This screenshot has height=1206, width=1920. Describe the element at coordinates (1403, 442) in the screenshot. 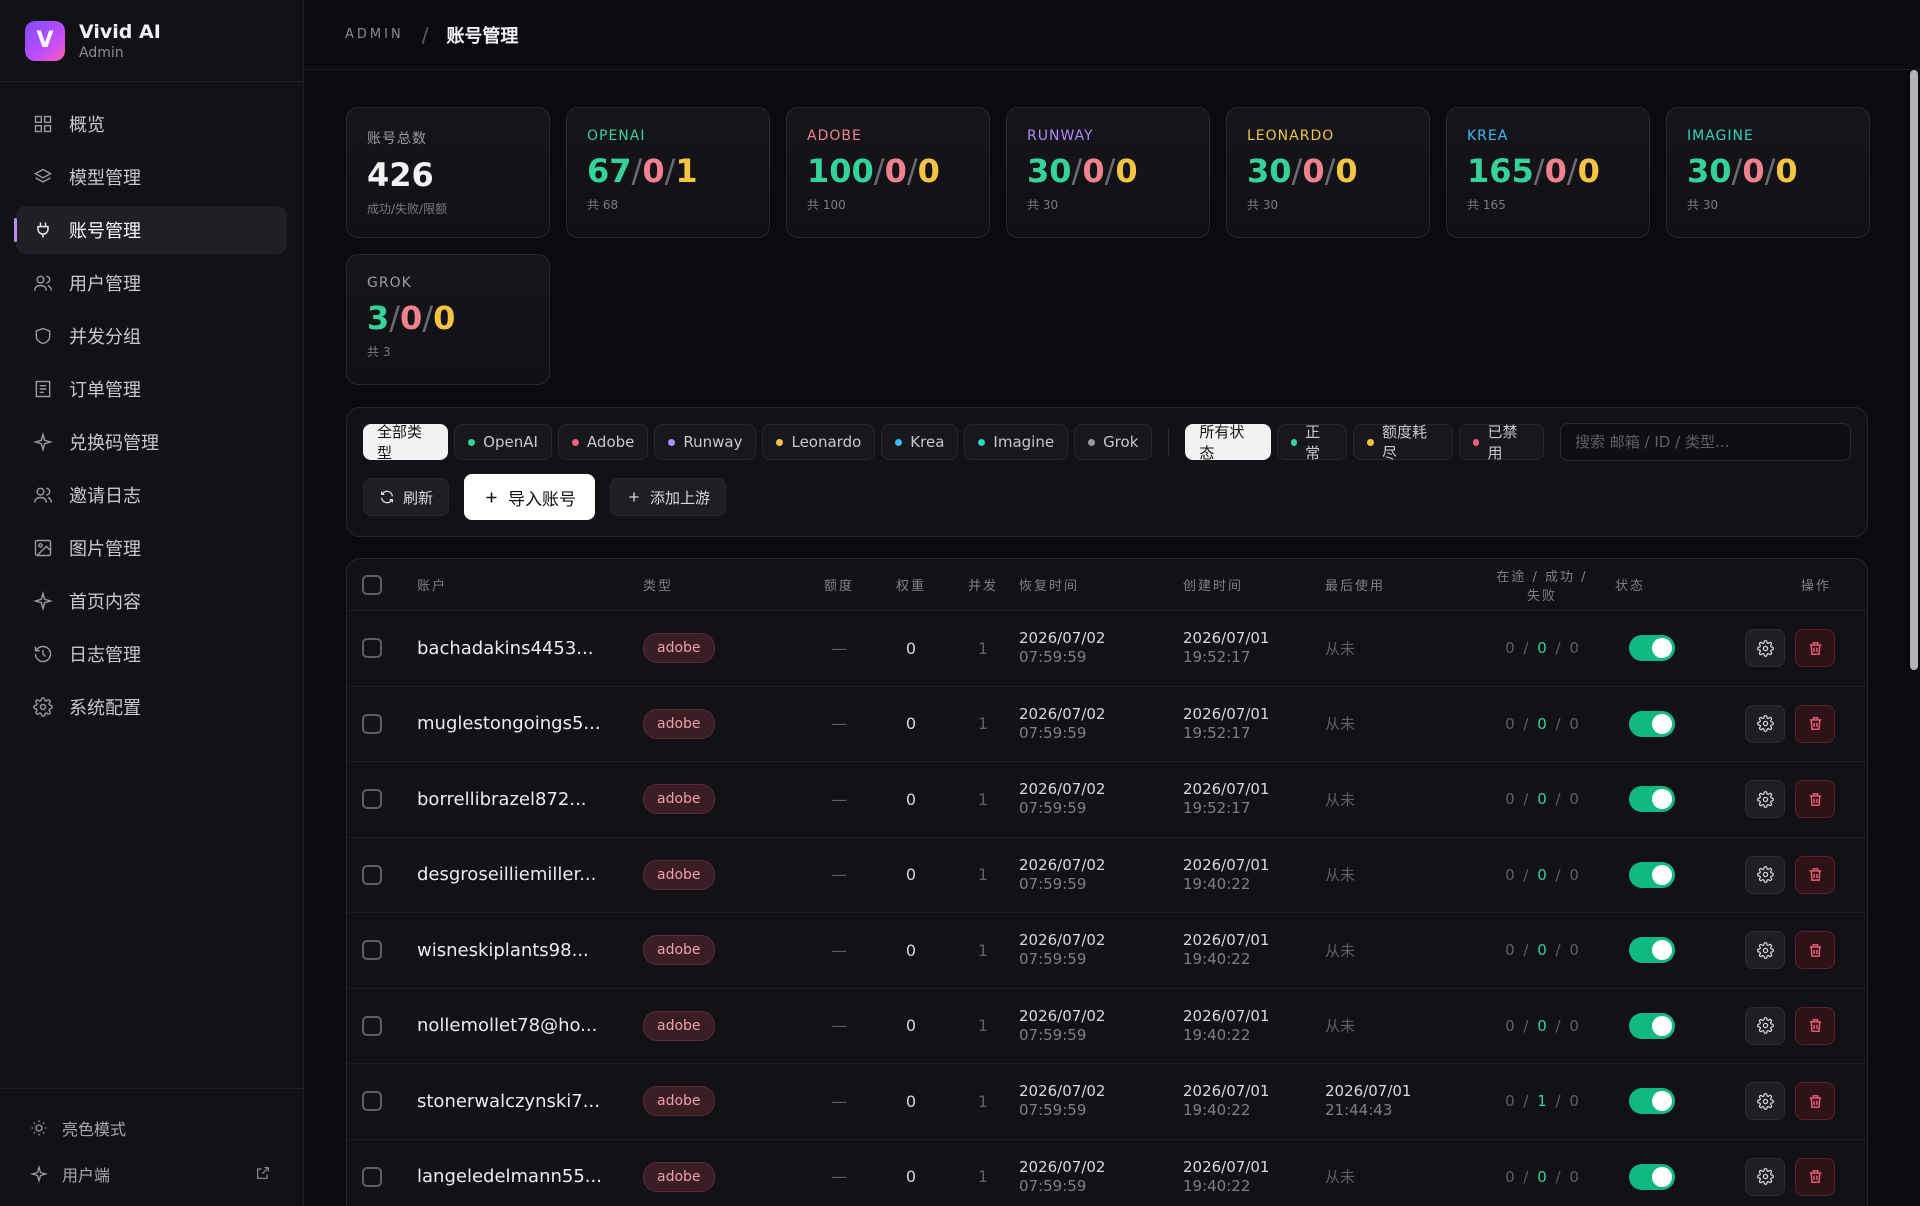

I see `status-filter-chip-2: 额度耗尽` at that location.